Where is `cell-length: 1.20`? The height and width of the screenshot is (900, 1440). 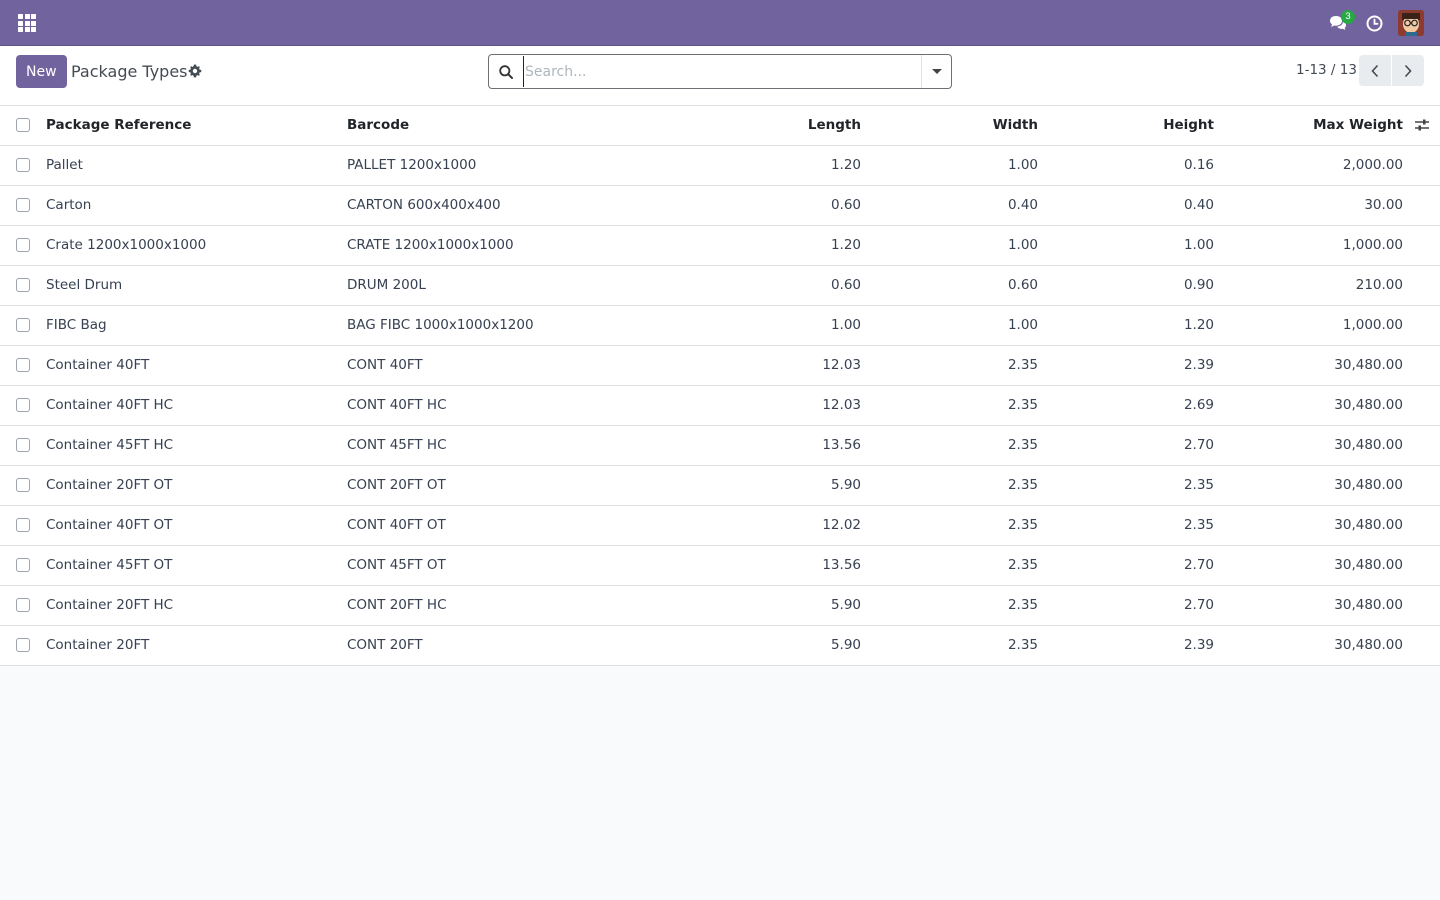 cell-length: 1.20 is located at coordinates (845, 245).